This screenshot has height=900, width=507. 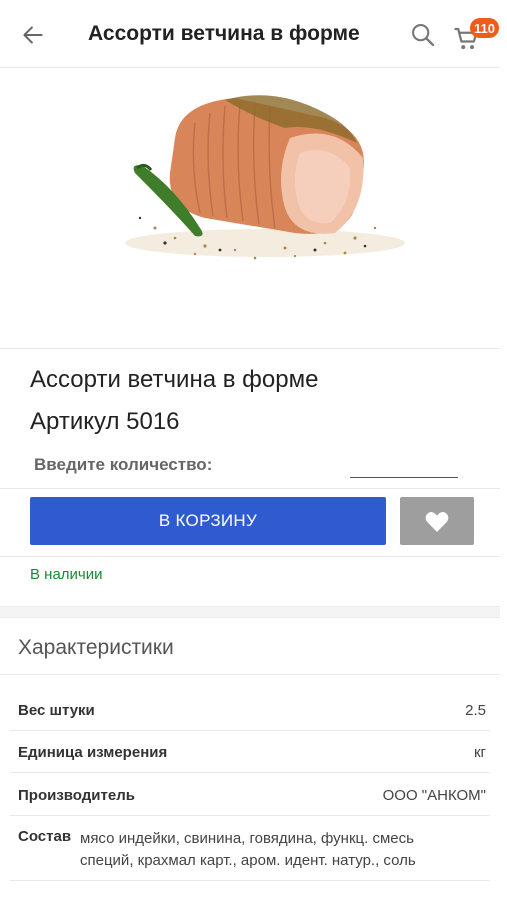 I want to click on quantity-label: Введите количество:, so click(x=123, y=464).